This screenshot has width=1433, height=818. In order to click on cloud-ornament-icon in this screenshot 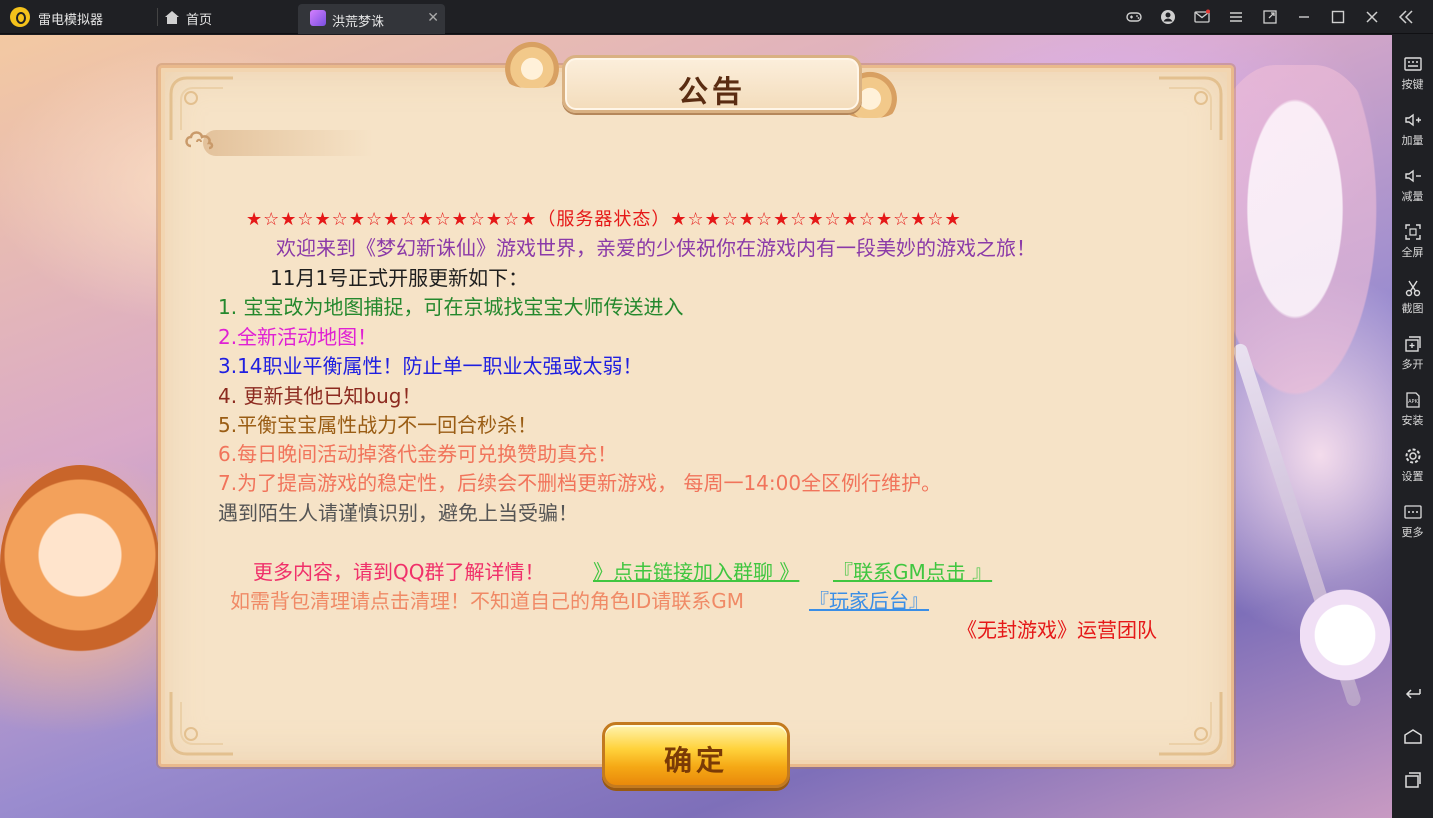, I will do `click(278, 137)`.